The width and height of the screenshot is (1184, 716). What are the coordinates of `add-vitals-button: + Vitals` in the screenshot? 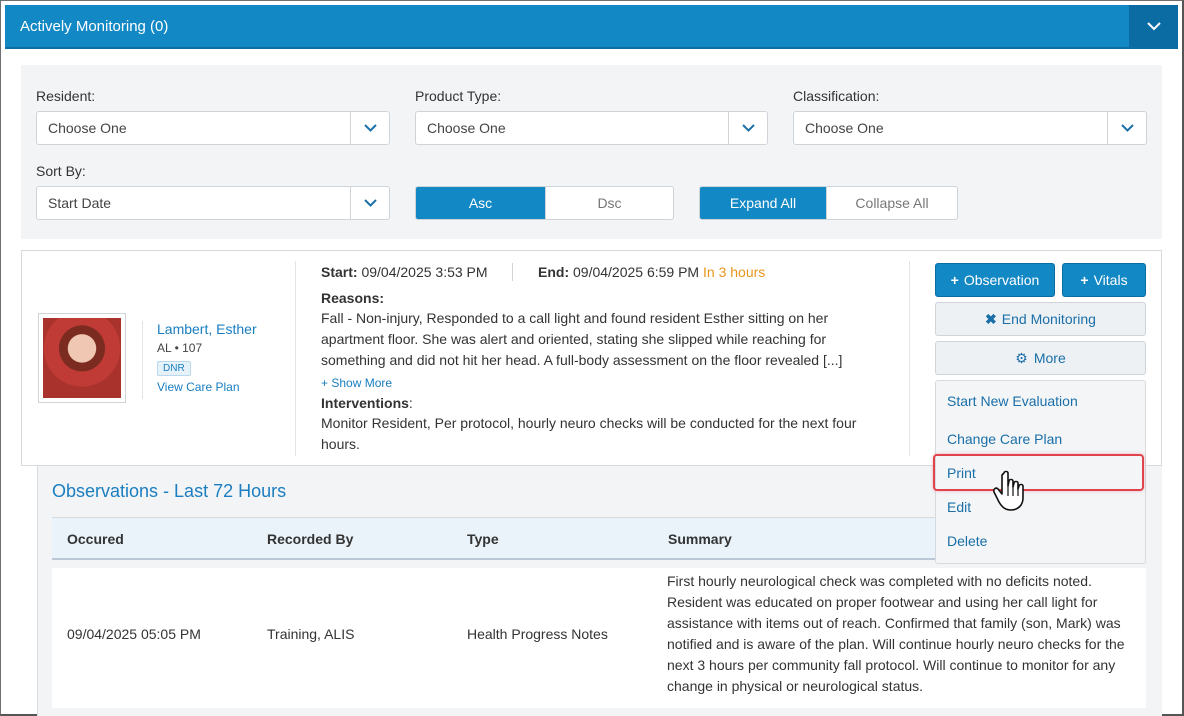 It's located at (1104, 280).